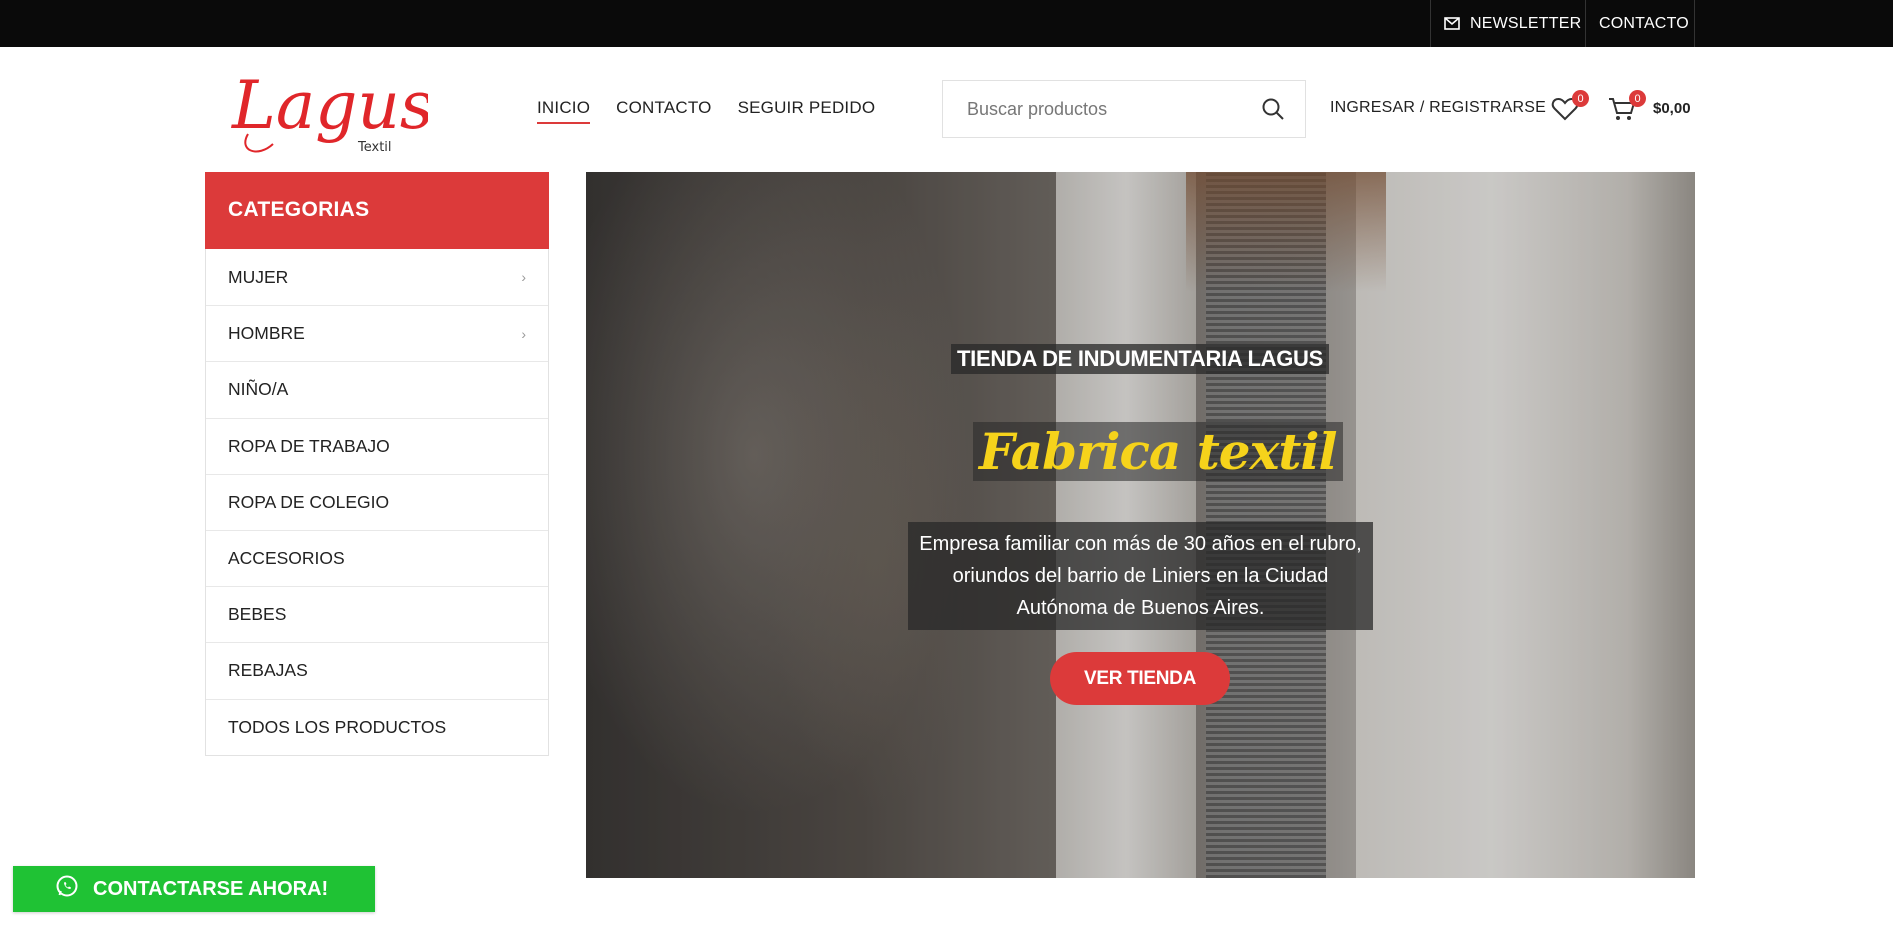  What do you see at coordinates (258, 276) in the screenshot?
I see `category-label: MUJER` at bounding box center [258, 276].